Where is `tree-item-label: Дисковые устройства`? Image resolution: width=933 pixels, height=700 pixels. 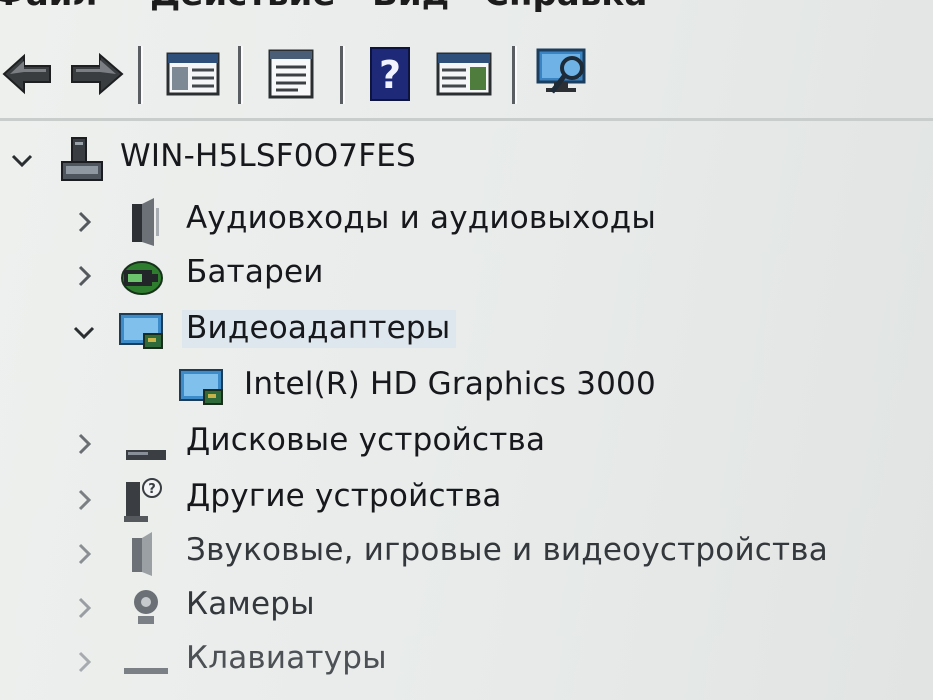
tree-item-label: Дисковые устройства is located at coordinates (366, 440).